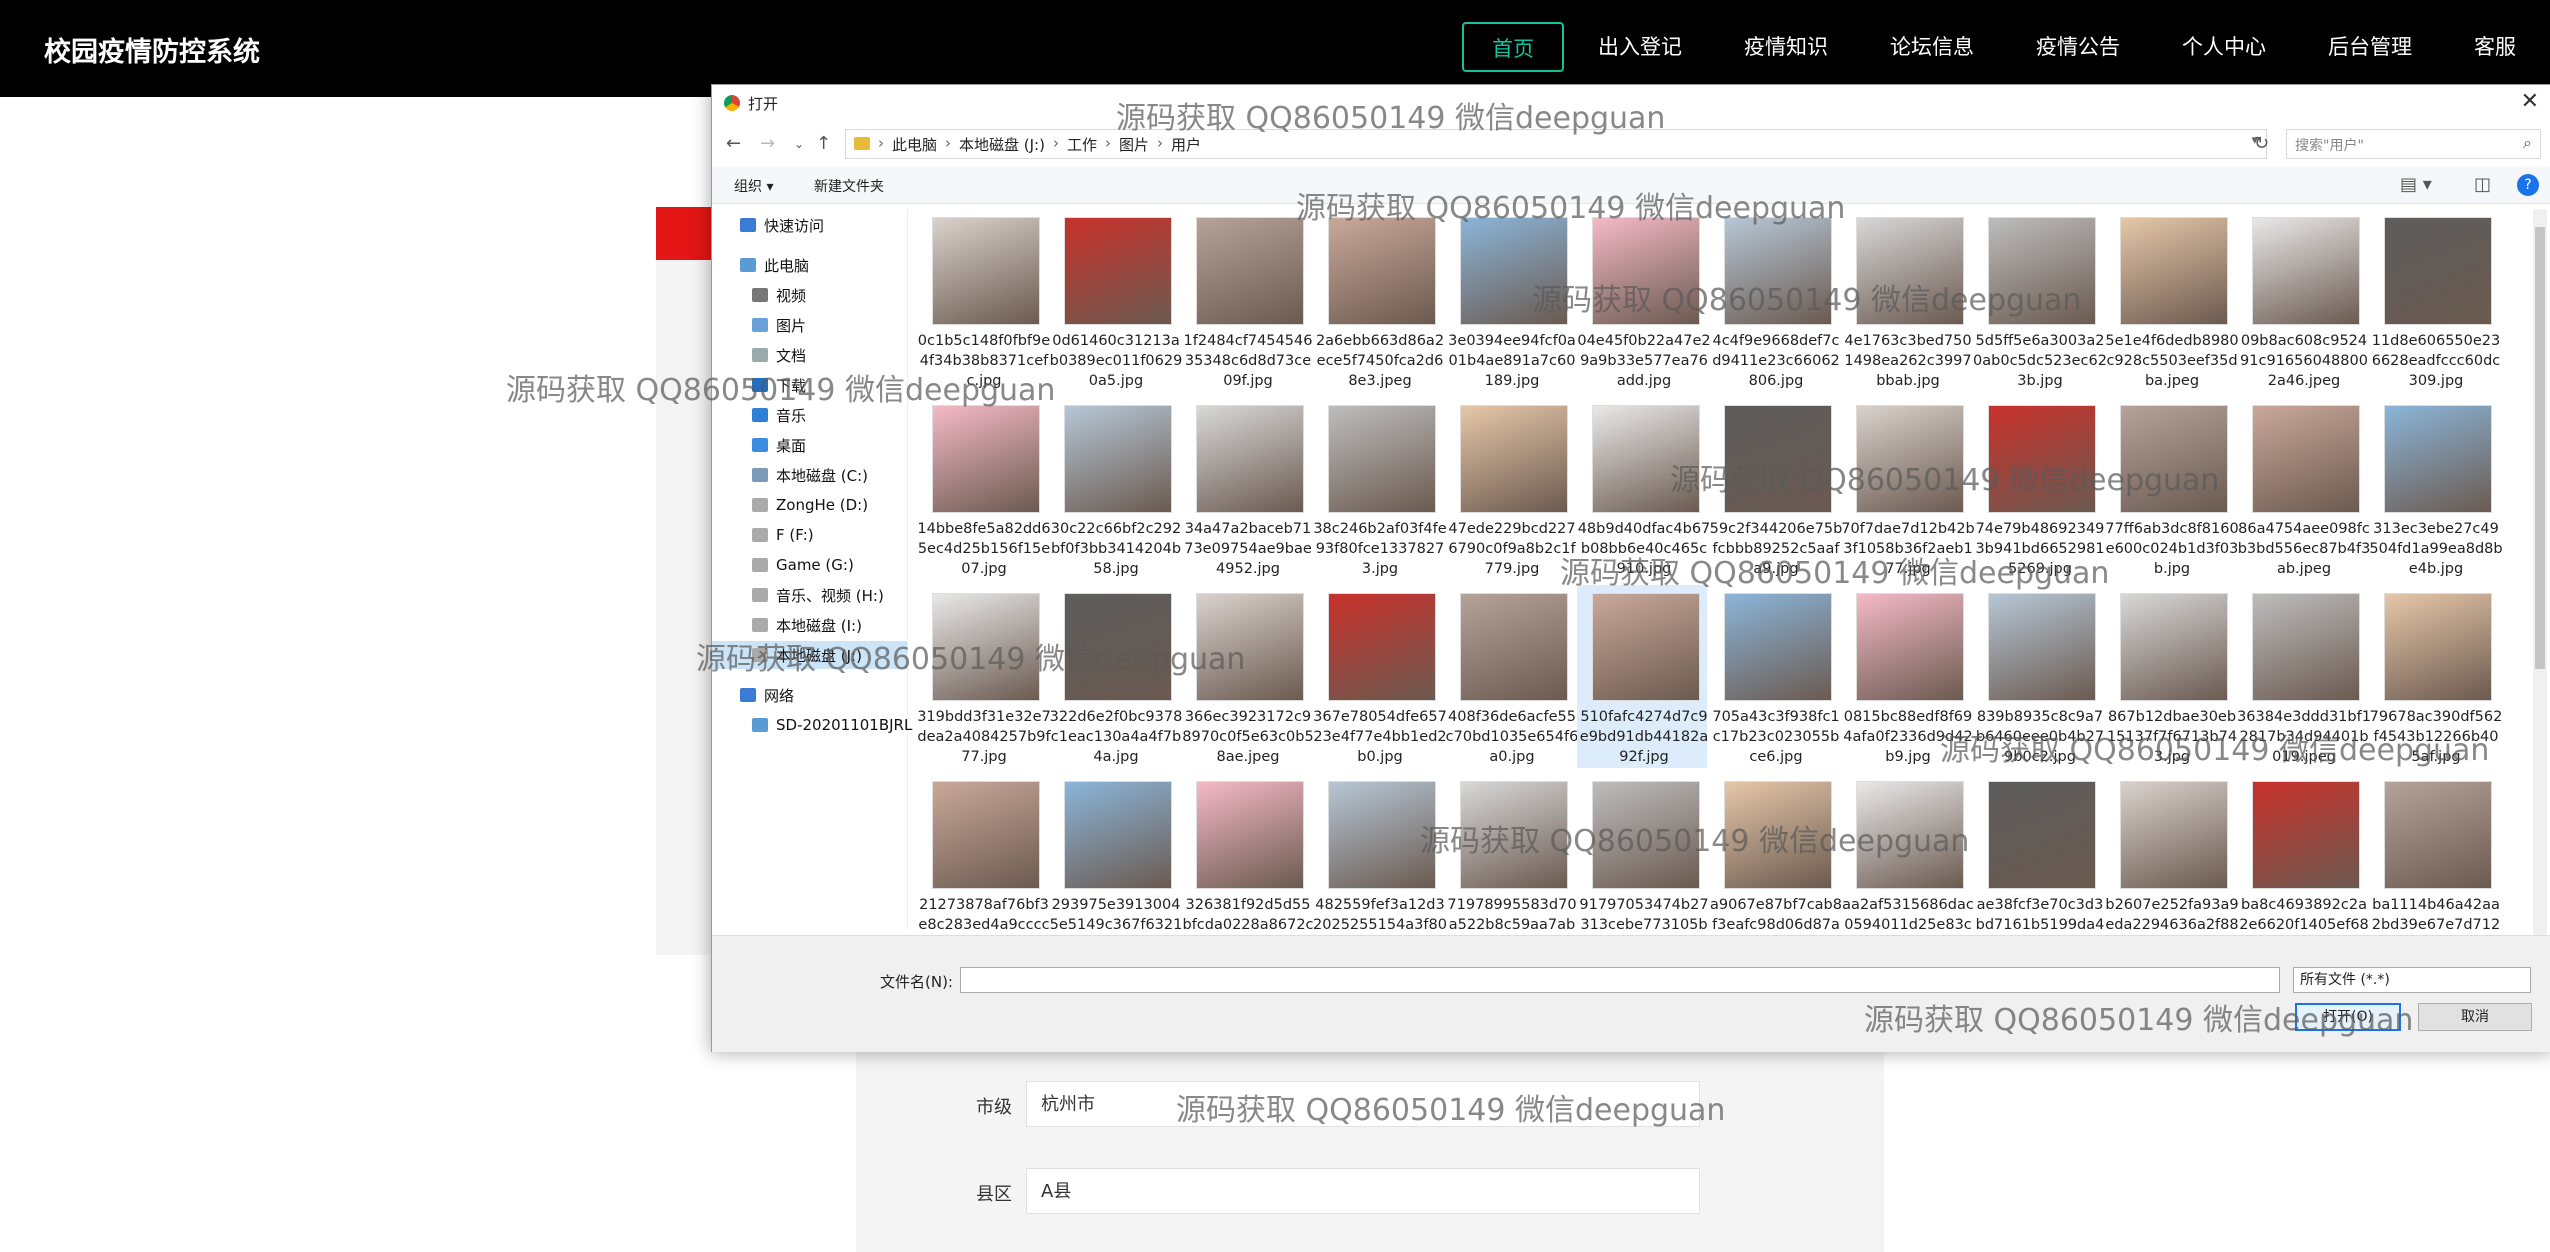  What do you see at coordinates (914, 144) in the screenshot?
I see `crumb-this-pc: 此电脑` at bounding box center [914, 144].